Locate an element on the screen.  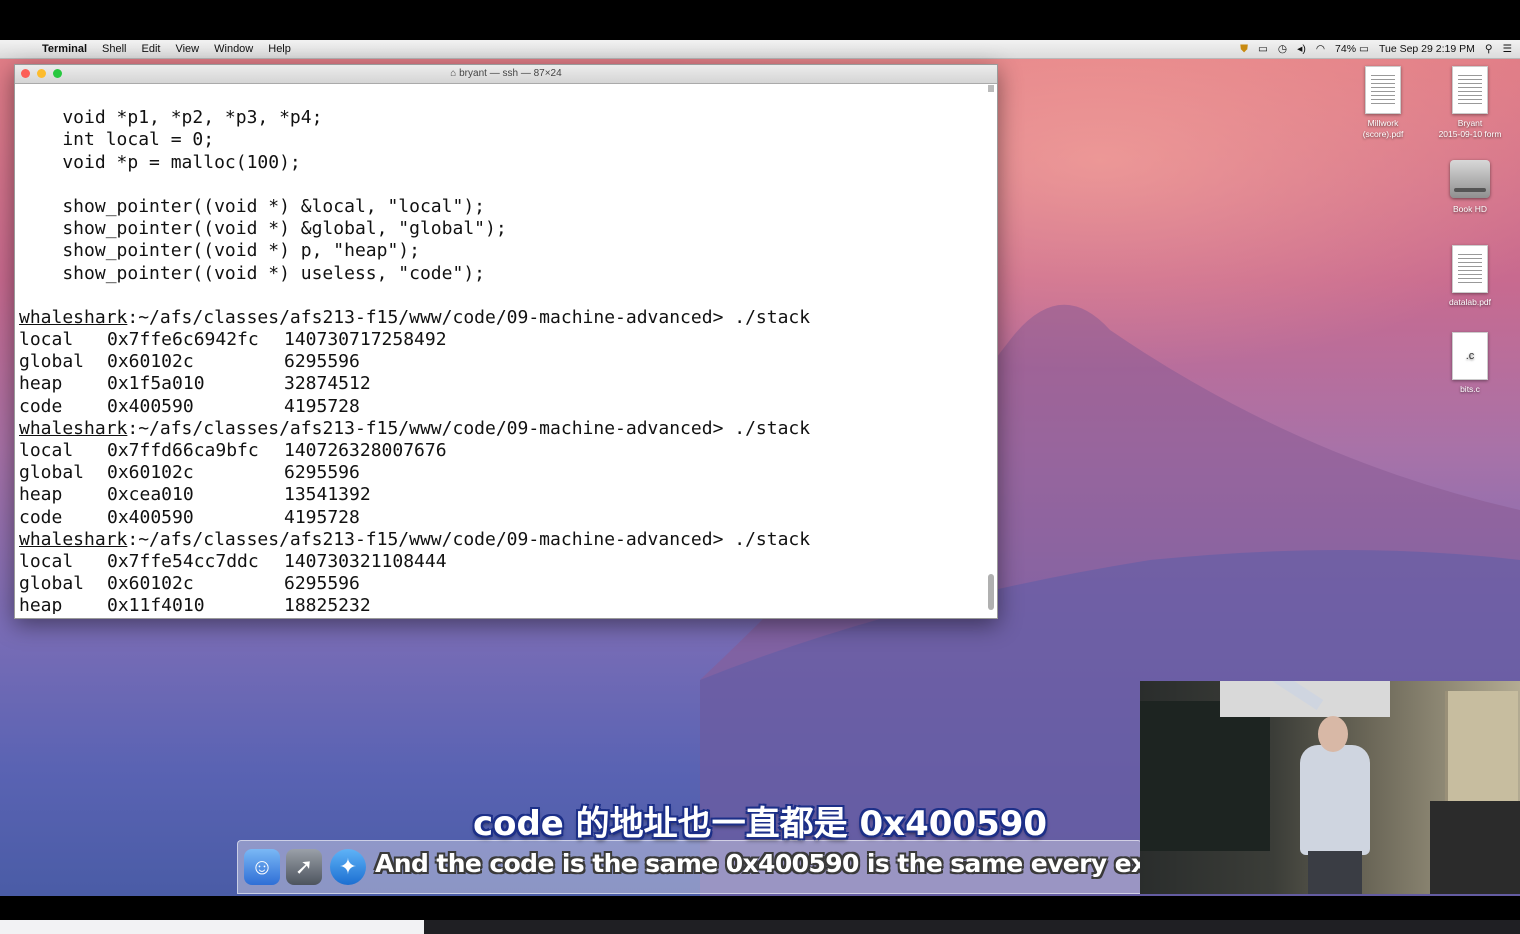
battery-percent: 74% is located at coordinates (1345, 49).